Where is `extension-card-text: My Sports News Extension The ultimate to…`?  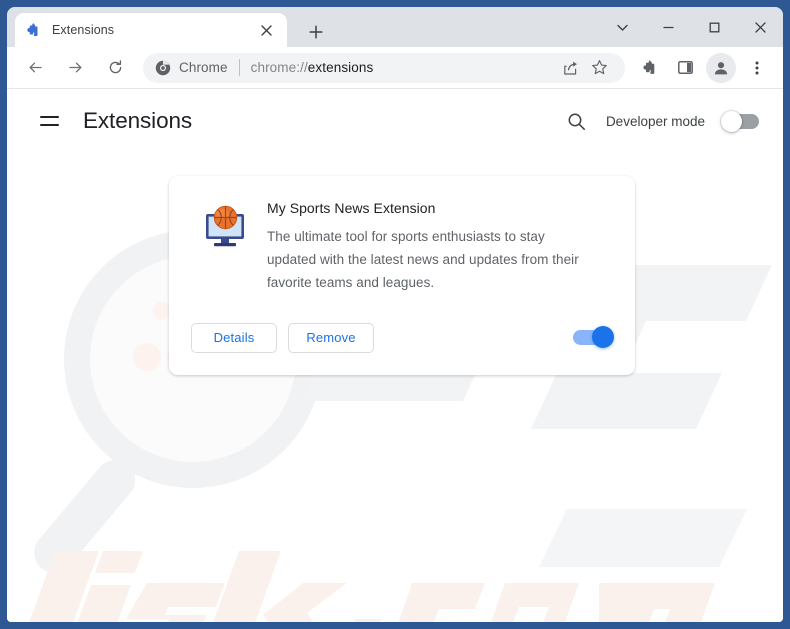
extension-card-text: My Sports News Extension The ultimate to… is located at coordinates (440, 246).